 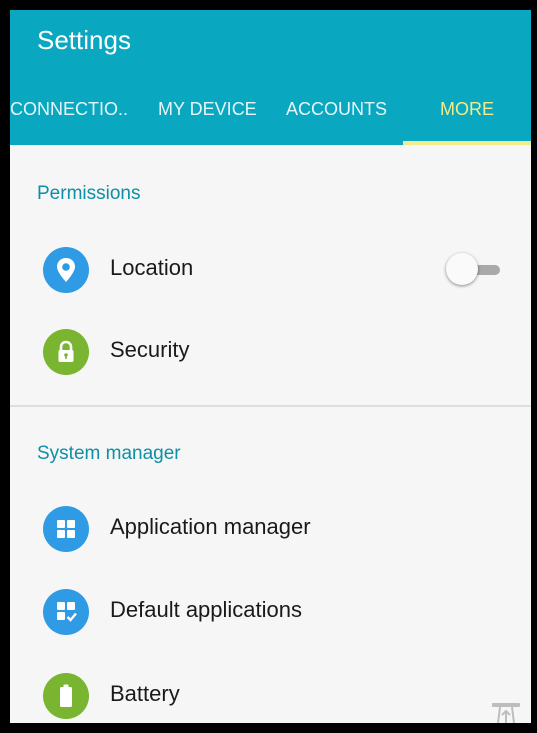 What do you see at coordinates (66, 529) in the screenshot?
I see `grid-icon` at bounding box center [66, 529].